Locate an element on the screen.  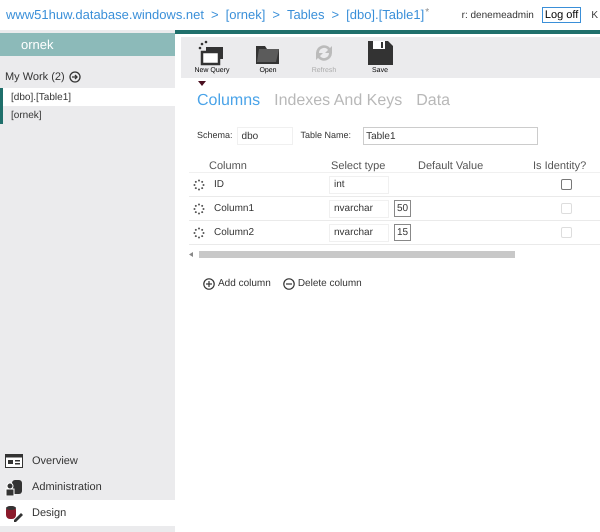
type-select: int is located at coordinates (359, 185).